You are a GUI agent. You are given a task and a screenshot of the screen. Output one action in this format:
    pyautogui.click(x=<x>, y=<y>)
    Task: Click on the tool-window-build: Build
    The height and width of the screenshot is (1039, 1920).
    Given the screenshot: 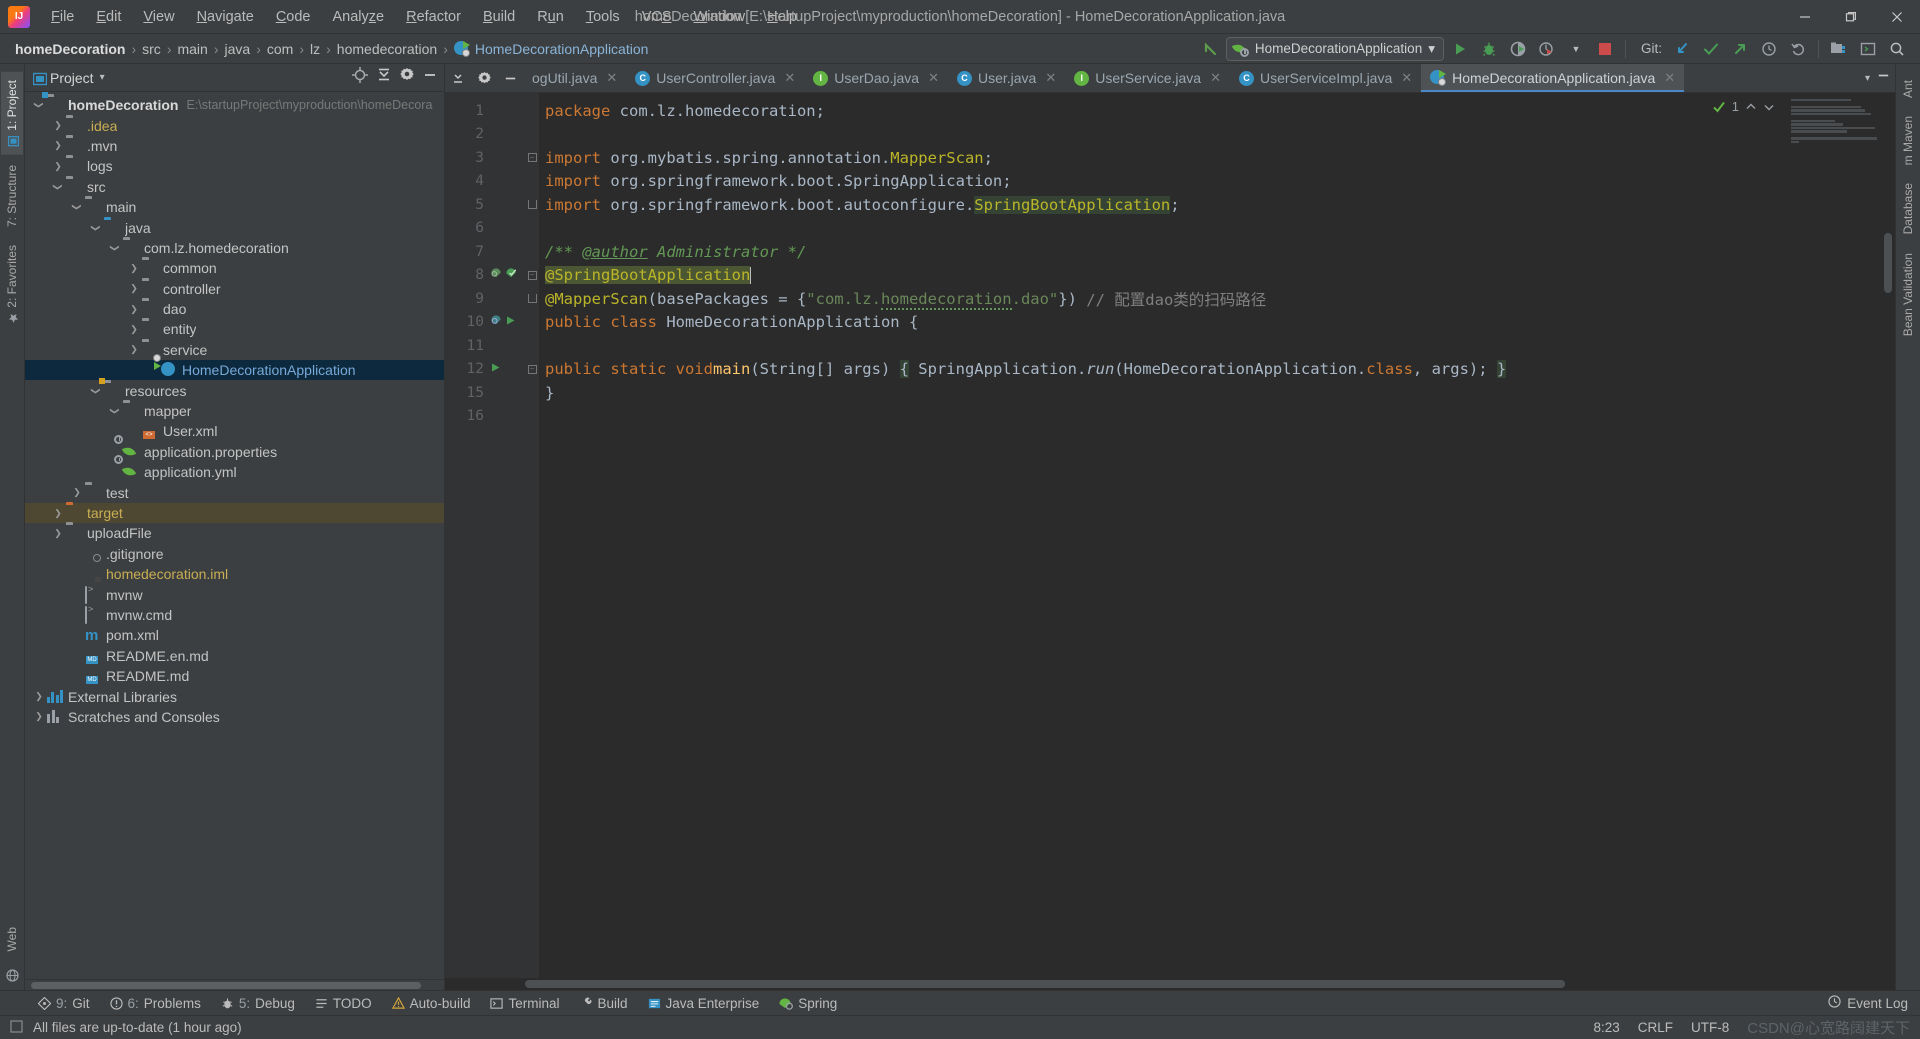 What is the action you would take?
    pyautogui.click(x=603, y=1003)
    